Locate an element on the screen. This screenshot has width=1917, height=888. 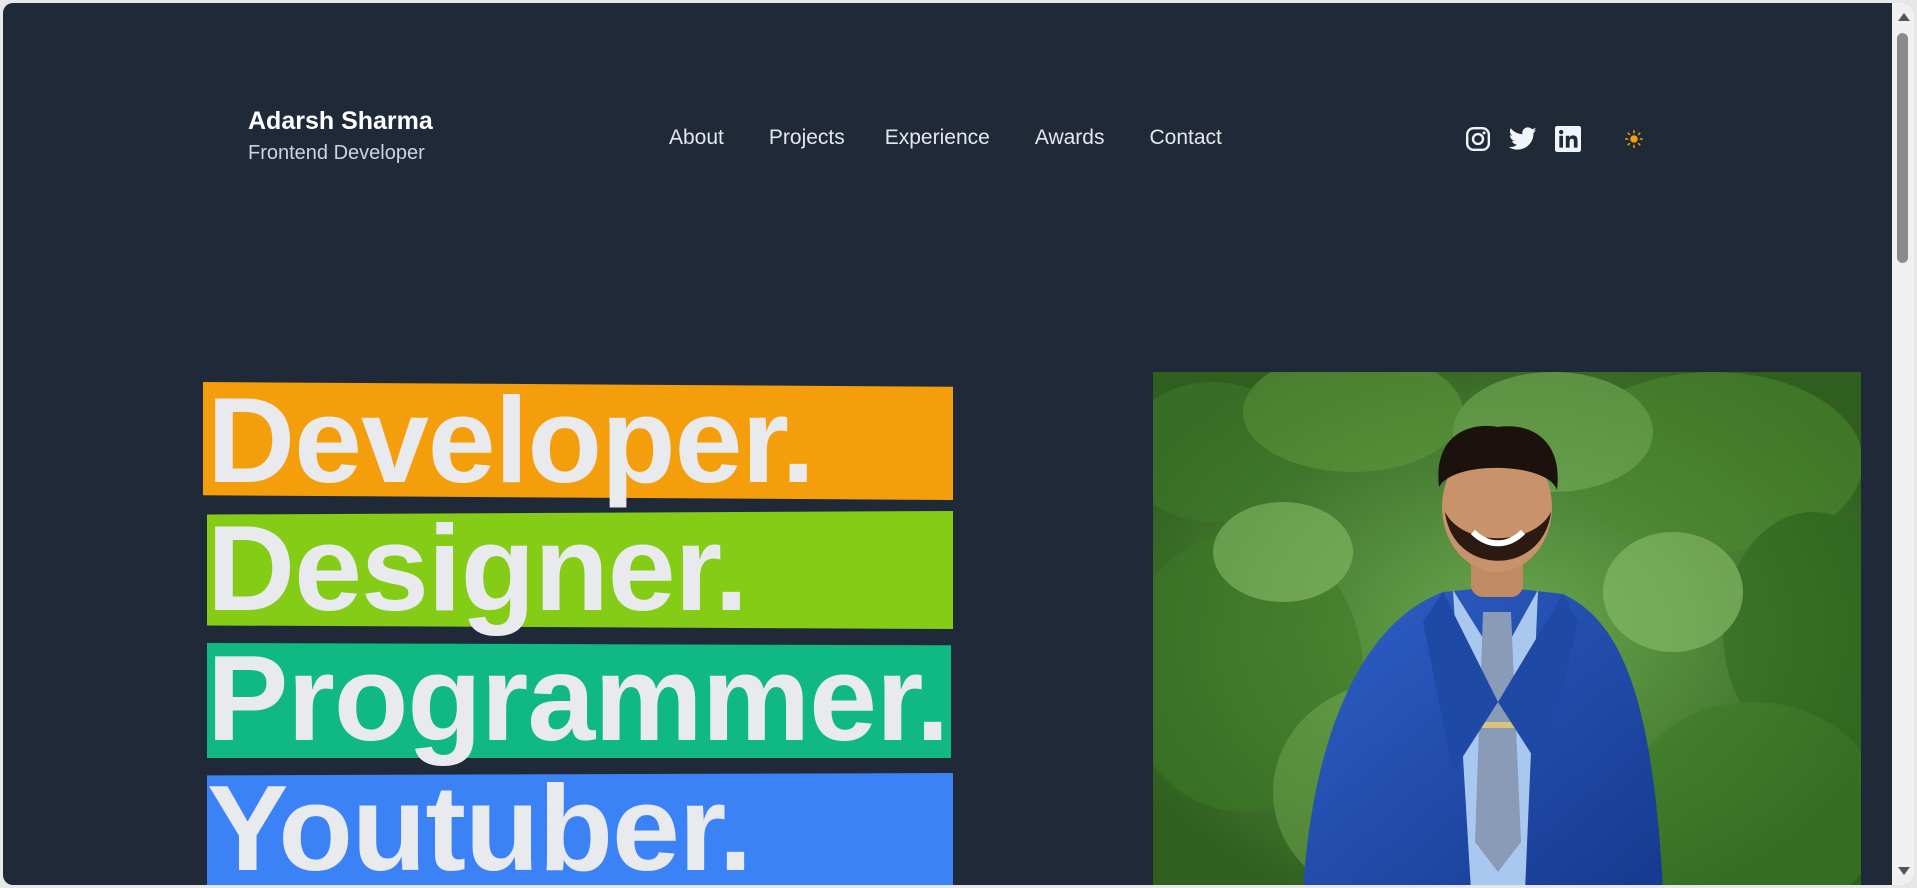
brand-role: Frontend Developer is located at coordinates (336, 153).